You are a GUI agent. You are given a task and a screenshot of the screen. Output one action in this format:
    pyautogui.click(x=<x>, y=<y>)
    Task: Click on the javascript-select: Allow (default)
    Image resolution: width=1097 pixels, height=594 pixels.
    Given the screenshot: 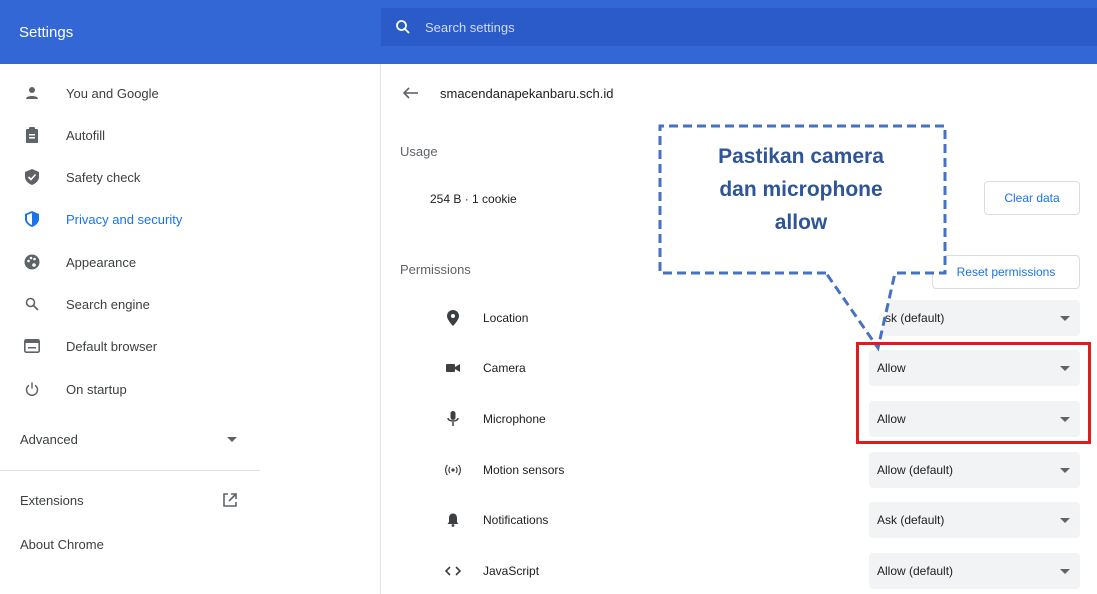 What is the action you would take?
    pyautogui.click(x=974, y=571)
    